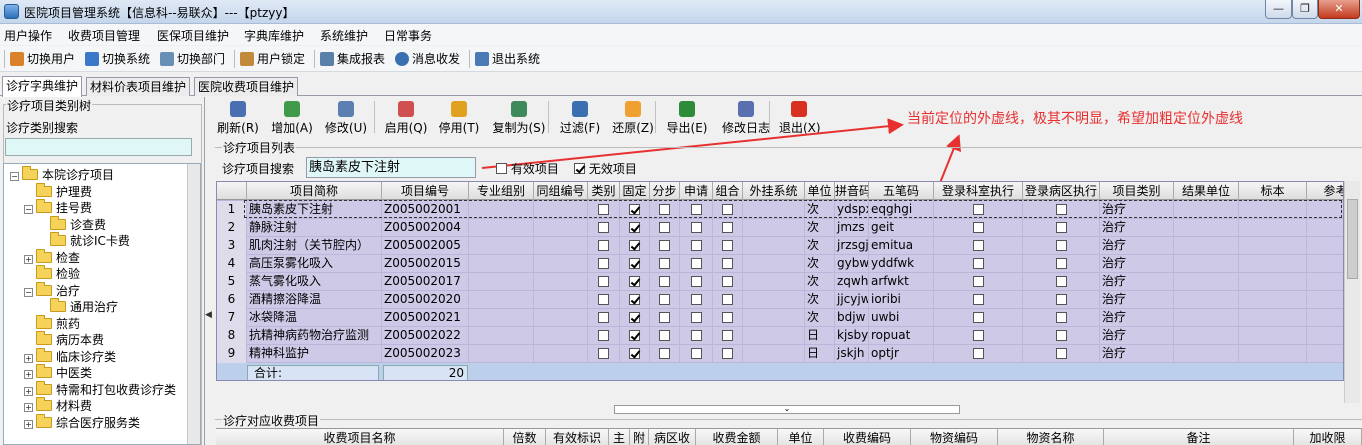 The width and height of the screenshot is (1362, 445). What do you see at coordinates (780, 300) in the screenshot?
I see `table-row: 6 酒精擦浴降温 Z005002020 次 jjcyjw ioribi 治疗` at bounding box center [780, 300].